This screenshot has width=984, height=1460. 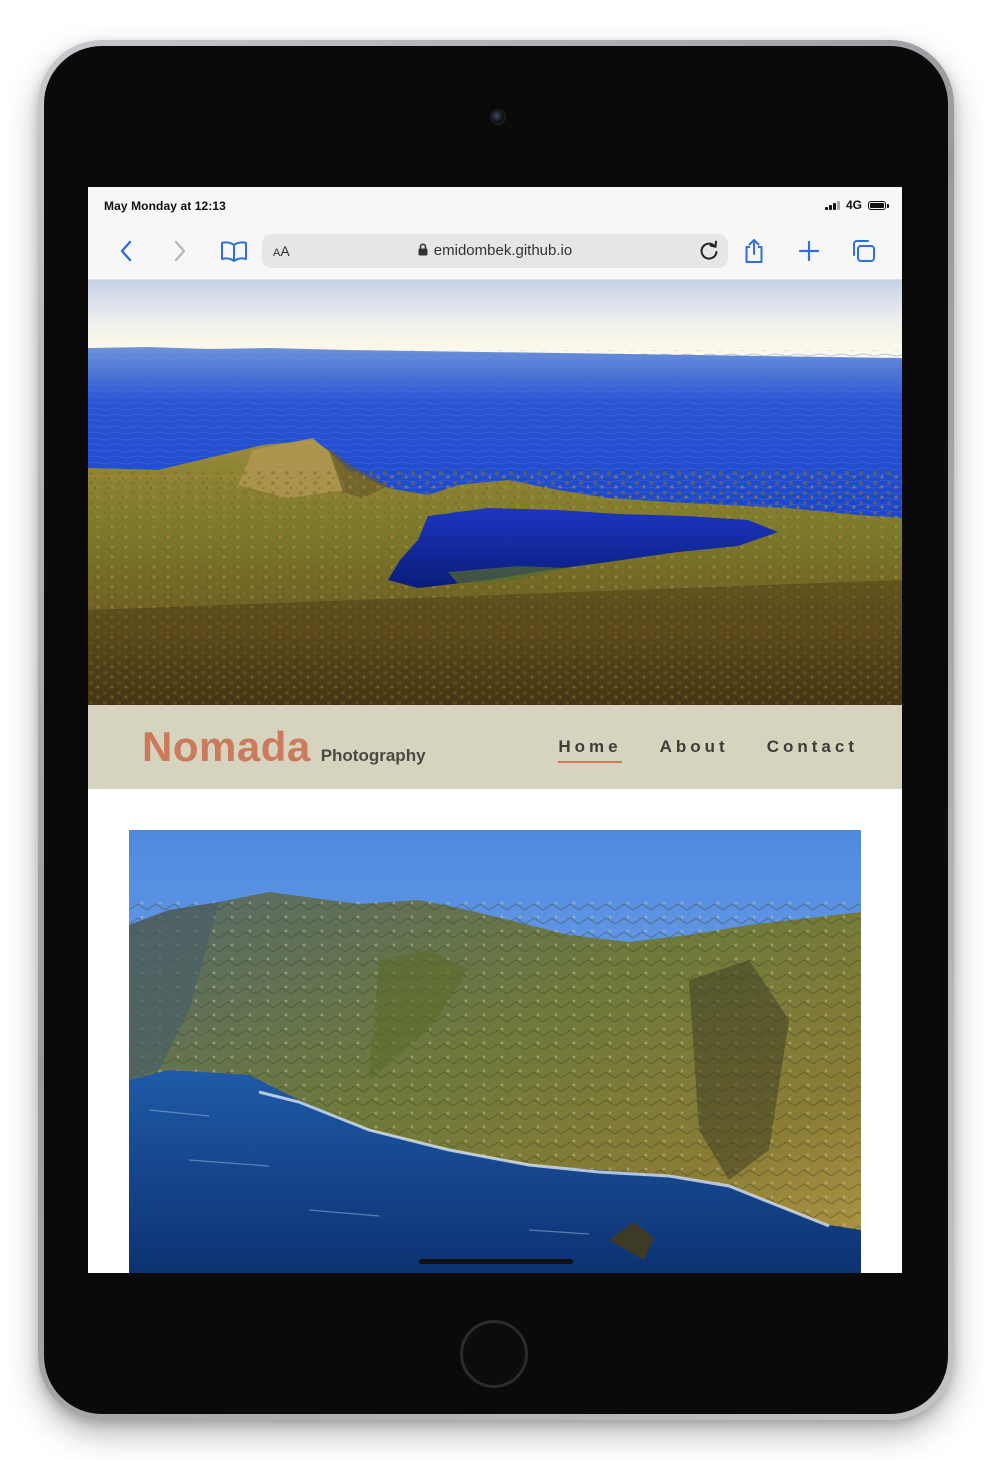 What do you see at coordinates (809, 251) in the screenshot?
I see `plus-icon` at bounding box center [809, 251].